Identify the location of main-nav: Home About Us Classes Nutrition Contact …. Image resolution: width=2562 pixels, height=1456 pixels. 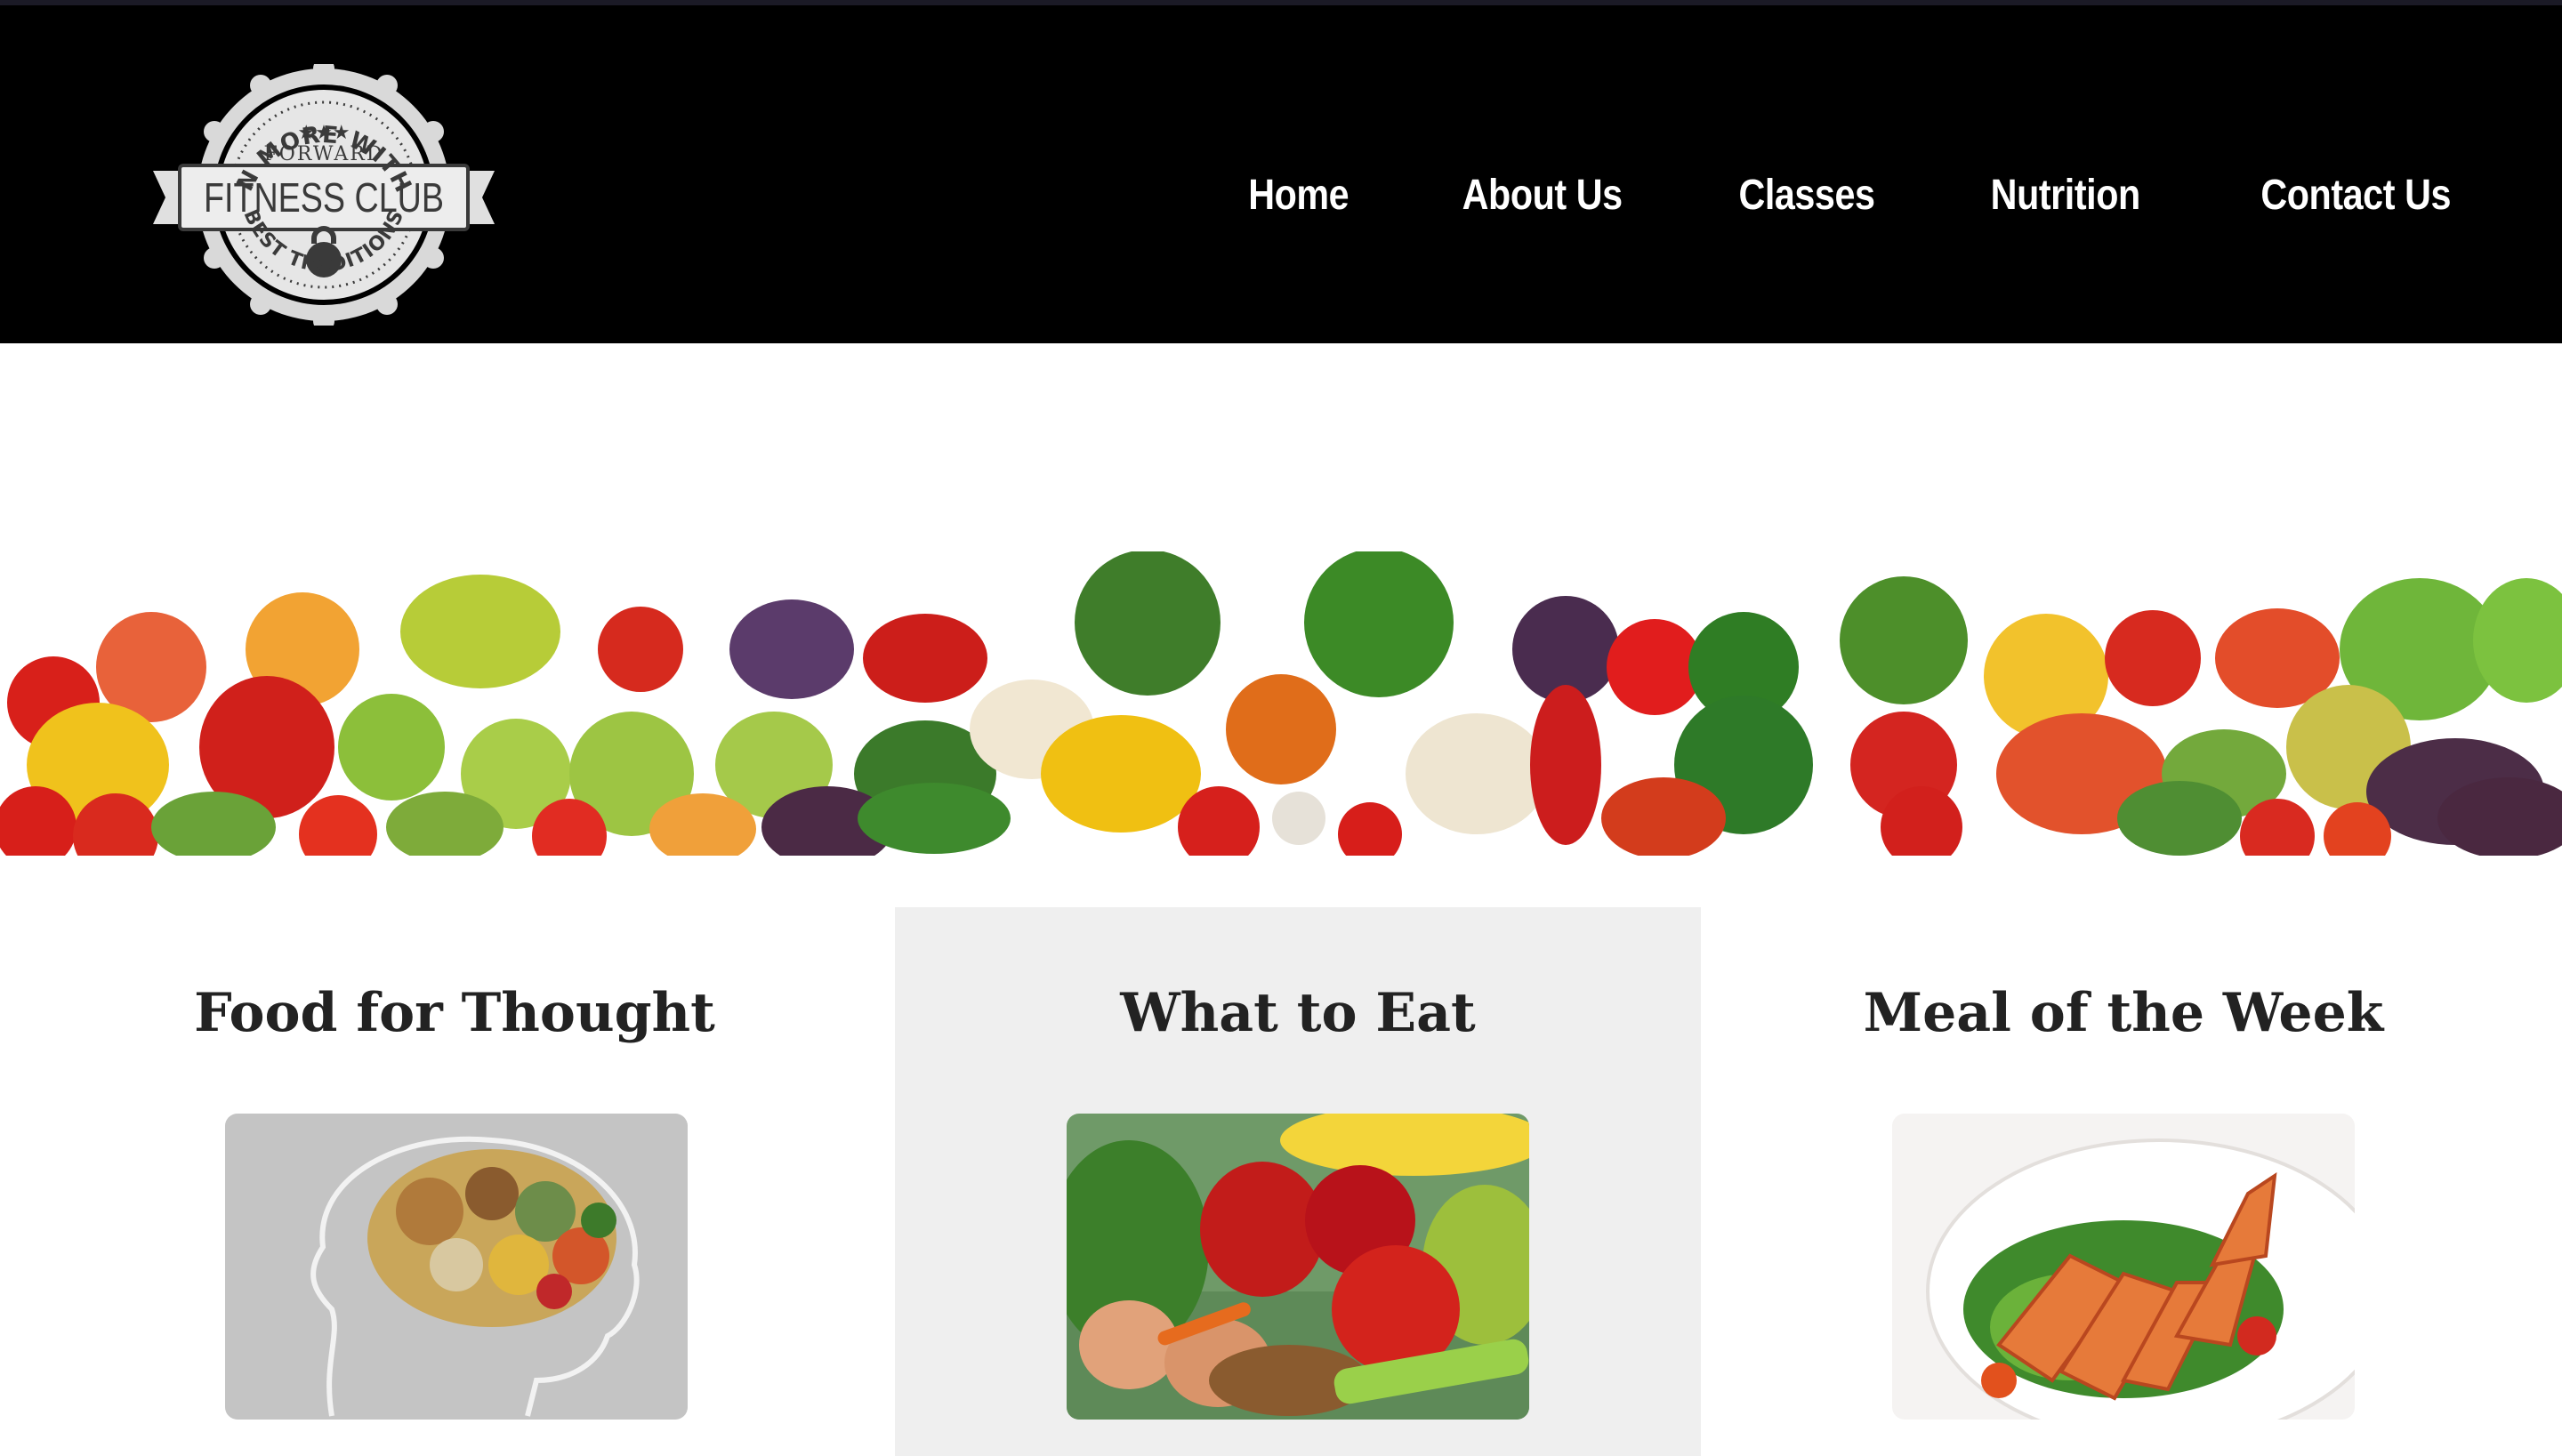
(1853, 195).